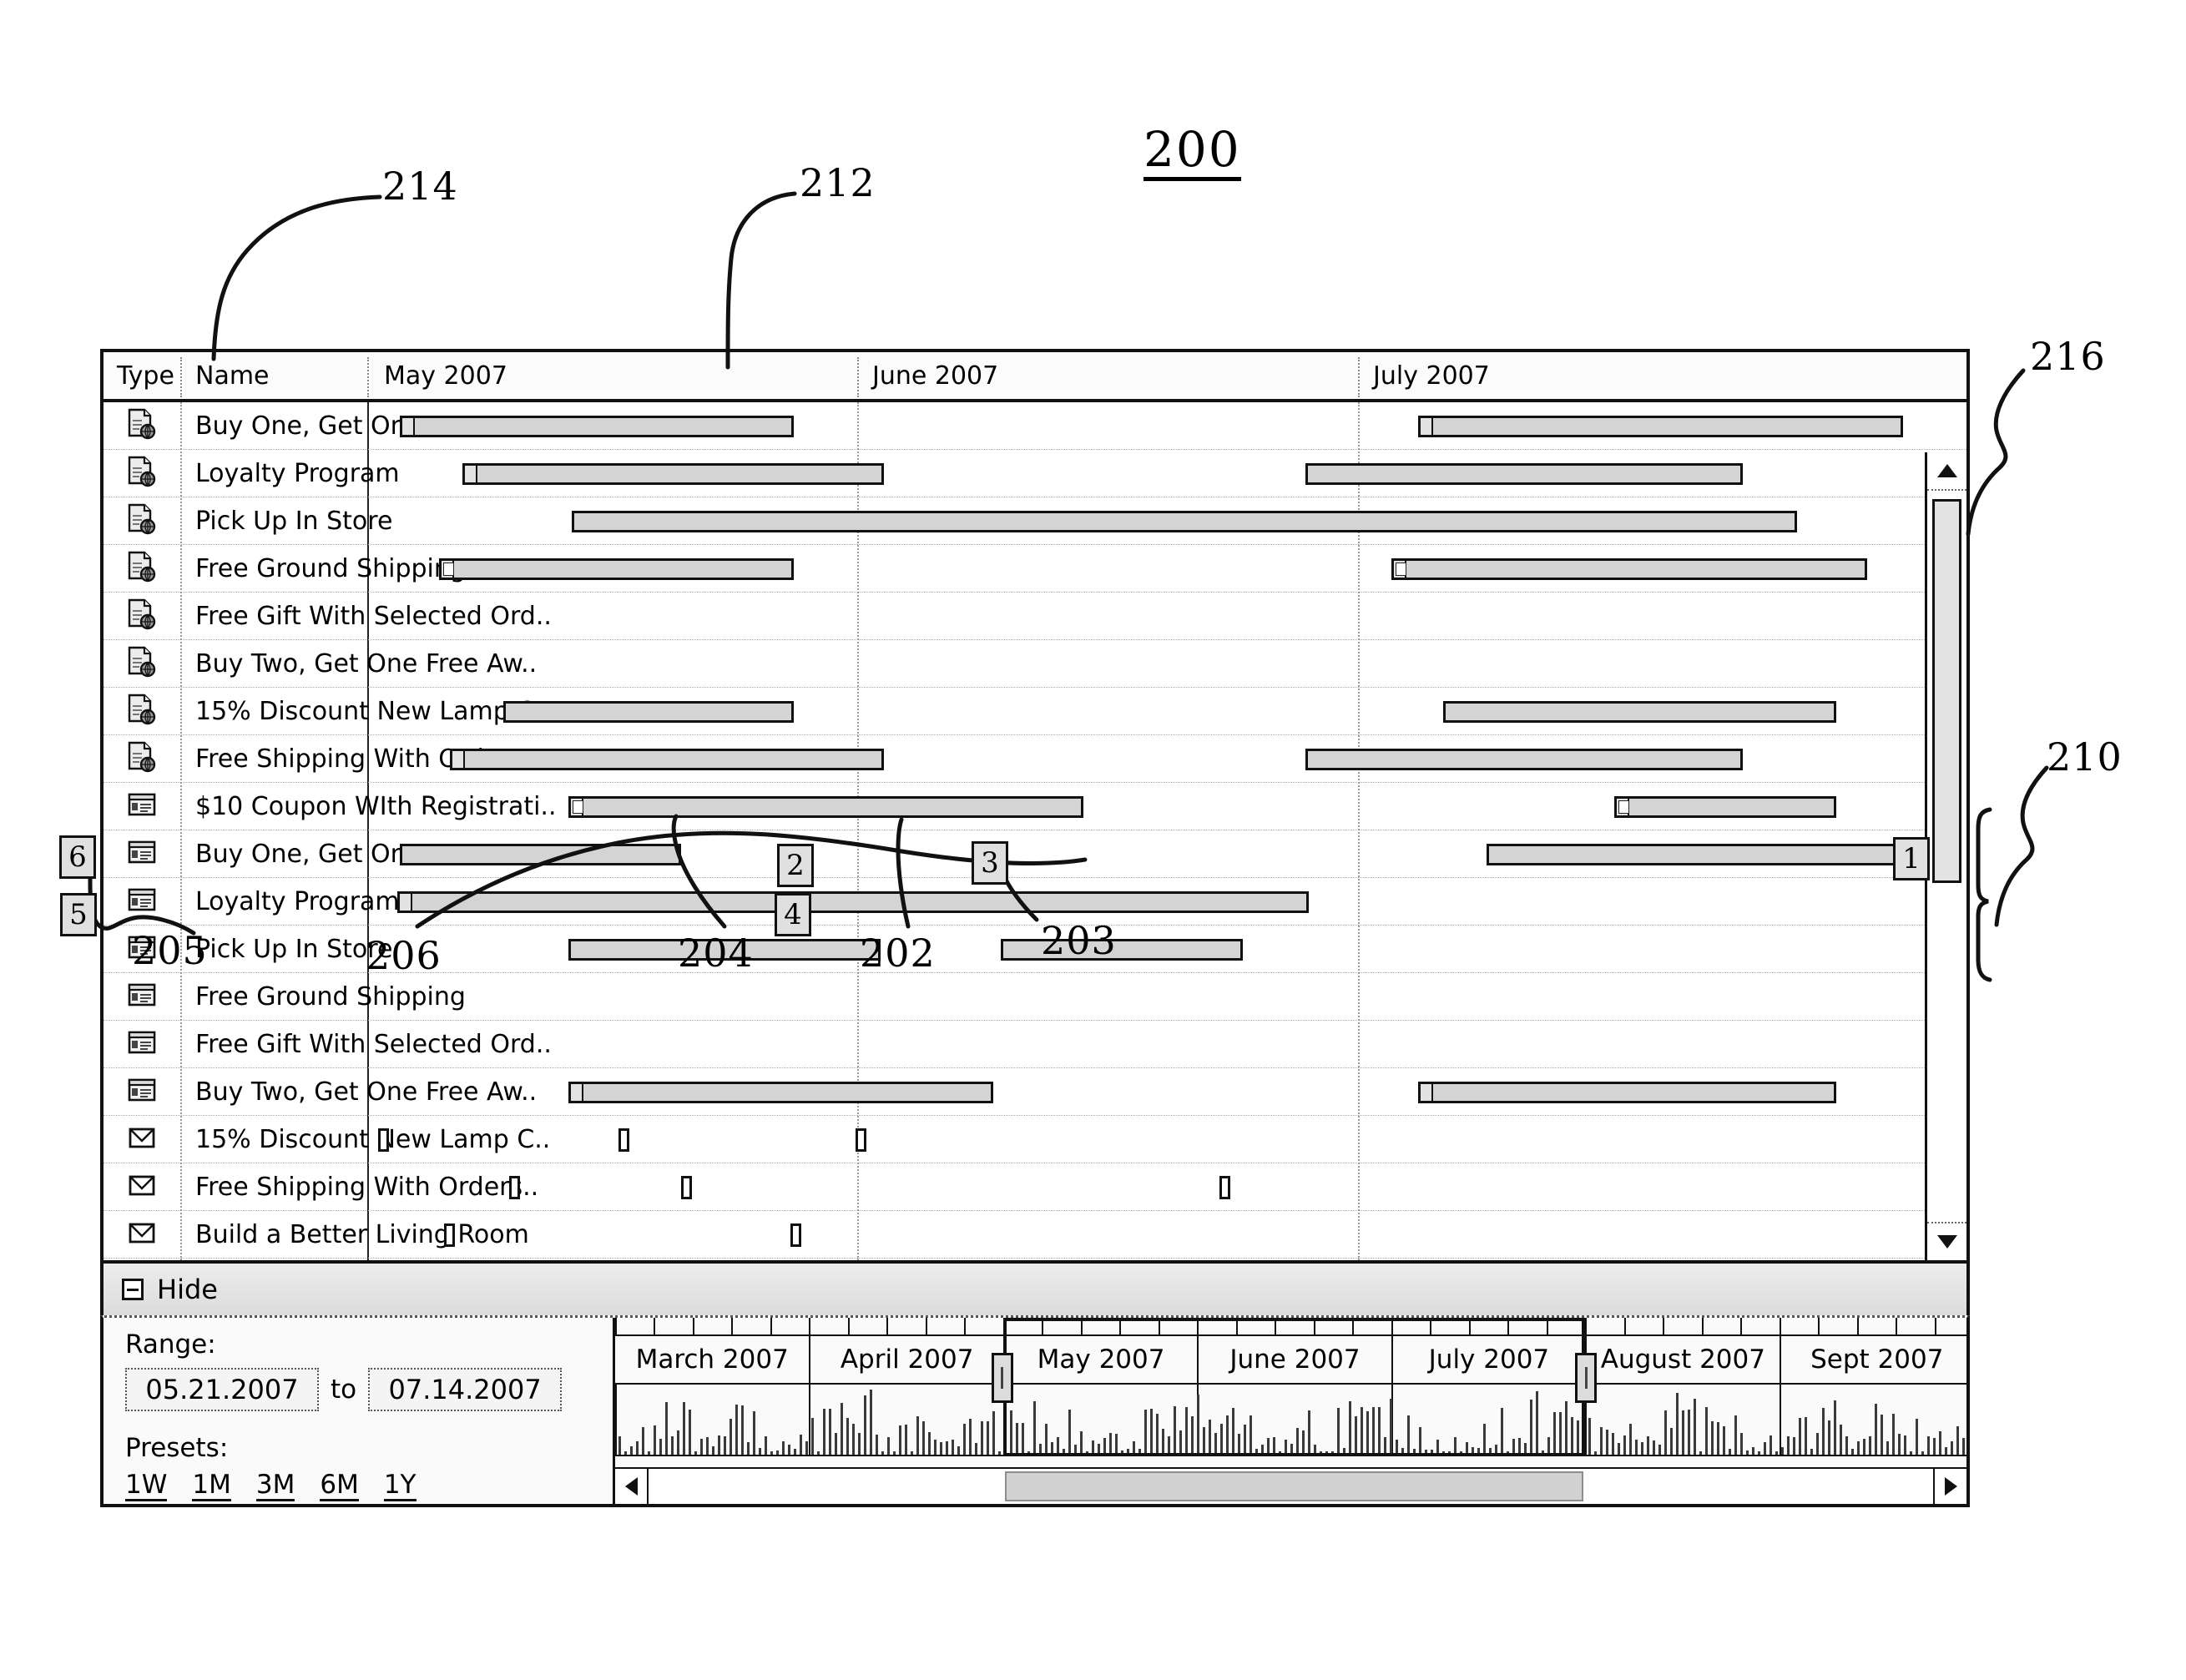  What do you see at coordinates (1035, 1289) in the screenshot?
I see `hide-bar: Hide` at bounding box center [1035, 1289].